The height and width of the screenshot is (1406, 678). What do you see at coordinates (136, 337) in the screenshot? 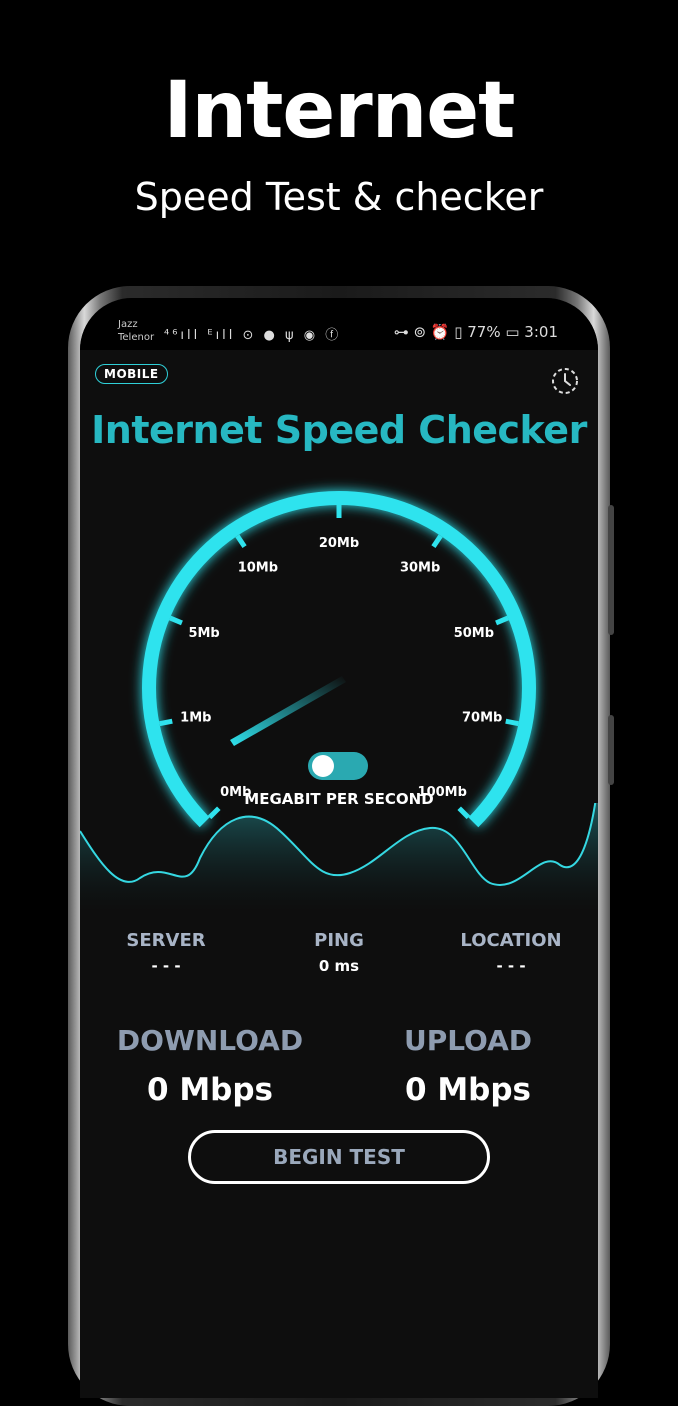
I see `carrier-2: Telenor` at bounding box center [136, 337].